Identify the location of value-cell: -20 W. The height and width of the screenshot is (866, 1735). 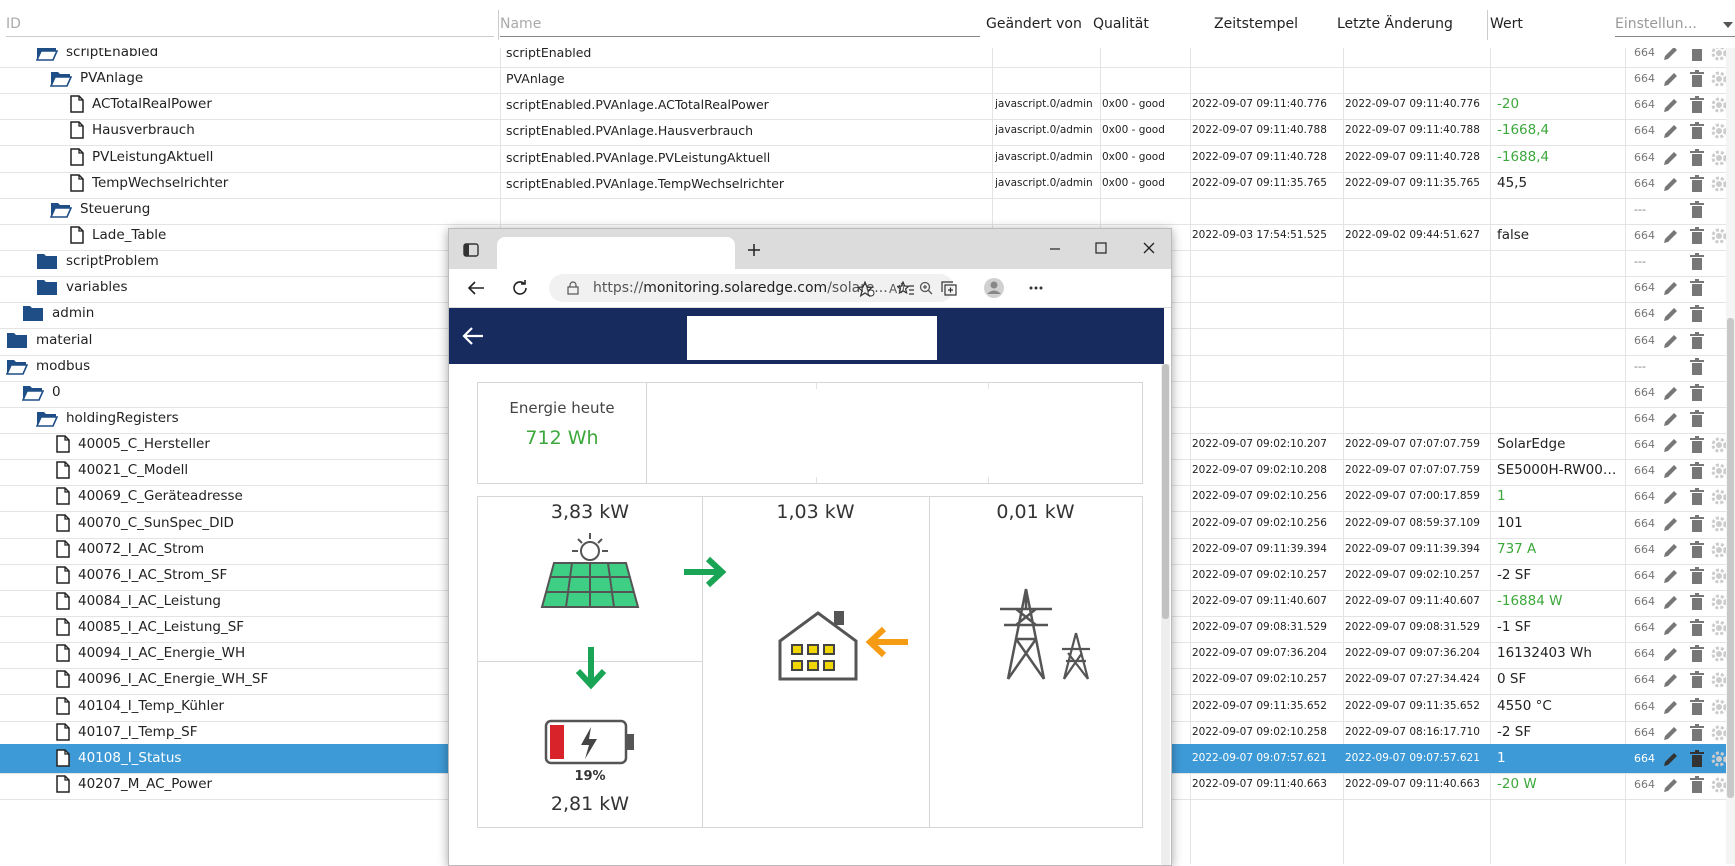
(1557, 784).